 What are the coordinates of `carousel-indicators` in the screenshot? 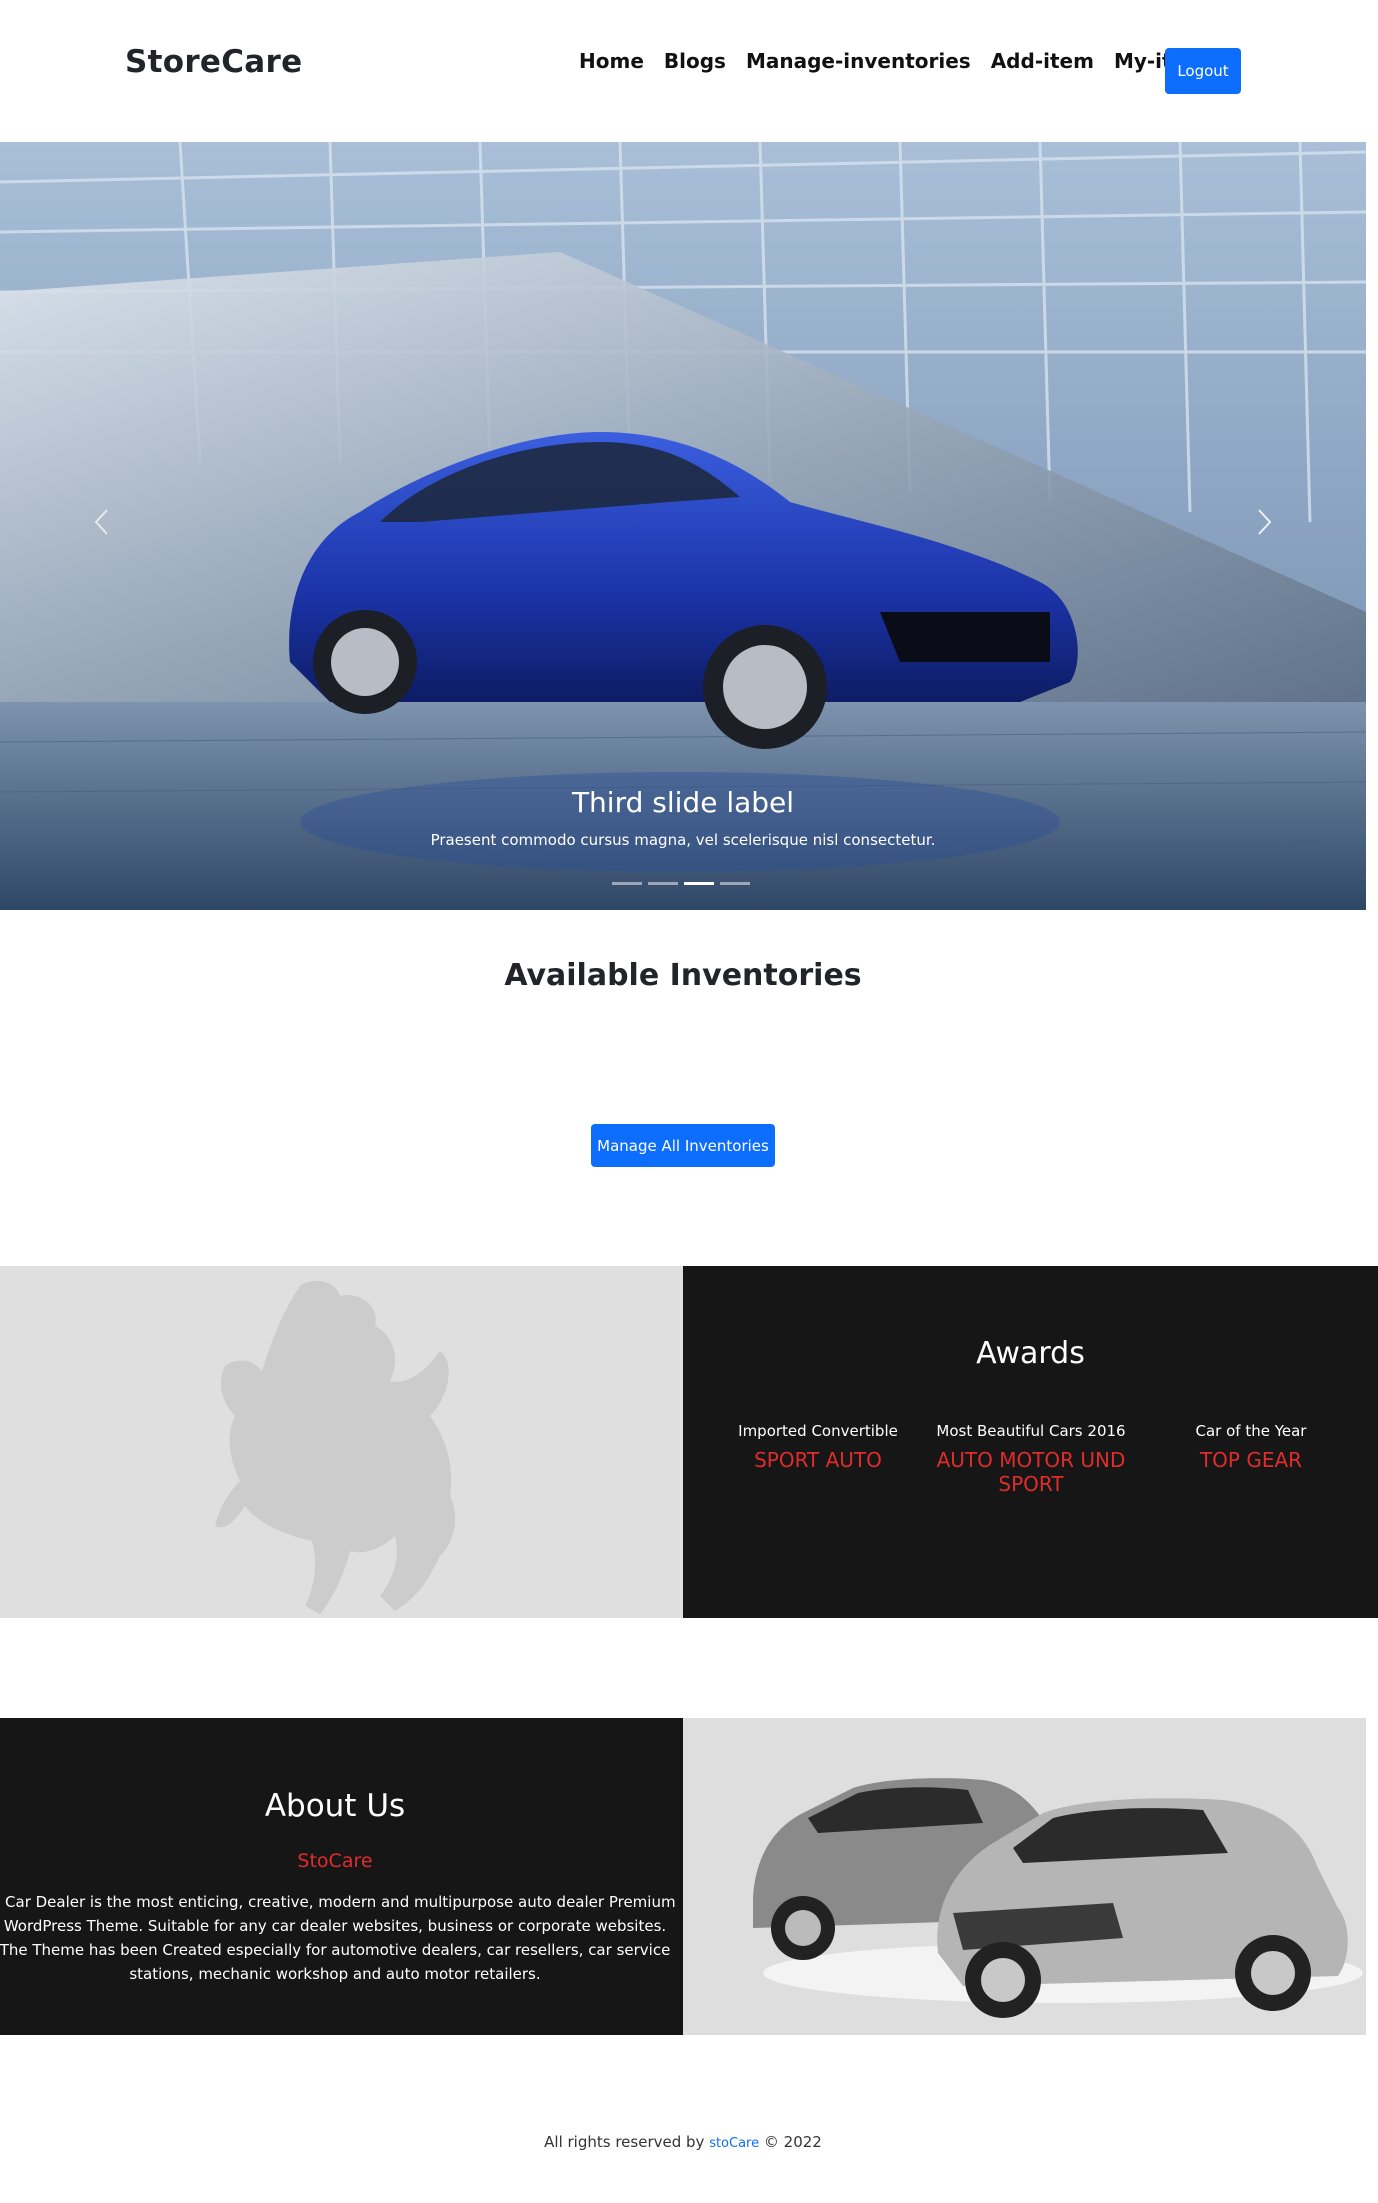 It's located at (681, 883).